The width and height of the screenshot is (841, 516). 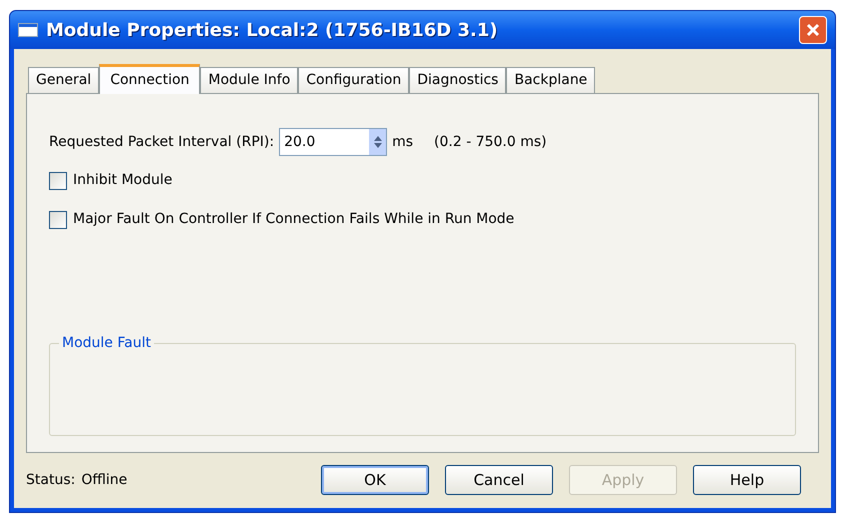 I want to click on close-icon, so click(x=813, y=30).